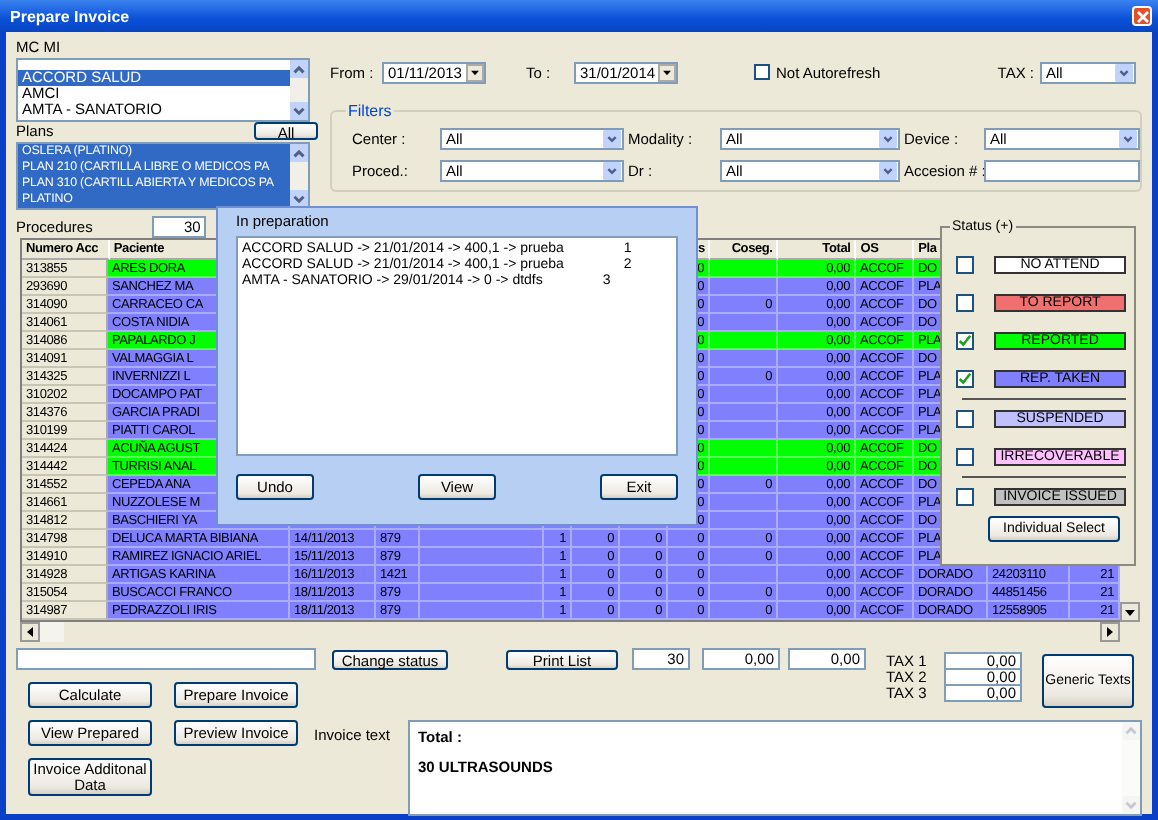 Image resolution: width=1158 pixels, height=820 pixels. I want to click on close-button, so click(1142, 16).